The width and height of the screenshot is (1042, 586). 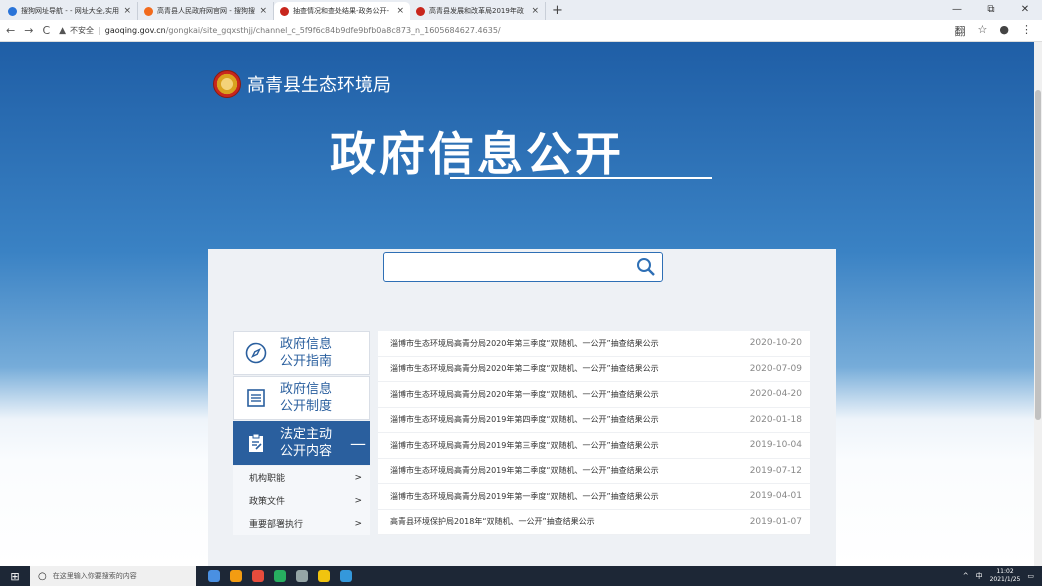 I want to click on sidebar-item-system: 政府信息公开制度, so click(x=301, y=398).